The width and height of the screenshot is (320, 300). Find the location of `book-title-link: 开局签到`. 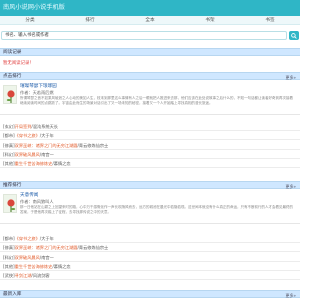

book-title-link: 开局签到 is located at coordinates (23, 126).